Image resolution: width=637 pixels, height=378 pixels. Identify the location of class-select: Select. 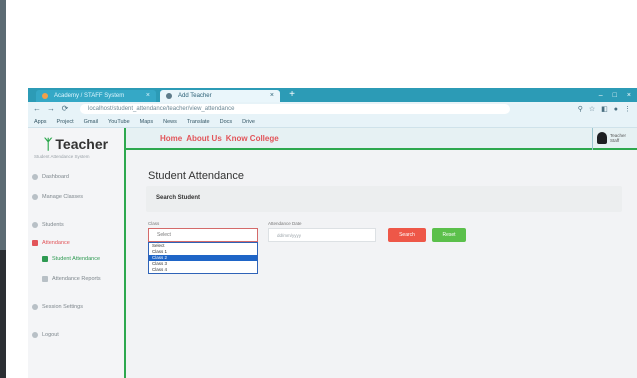
(203, 235).